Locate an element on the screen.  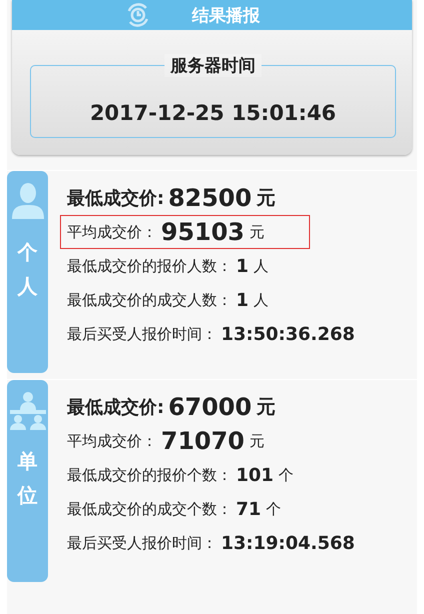
person-icon is located at coordinates (28, 201).